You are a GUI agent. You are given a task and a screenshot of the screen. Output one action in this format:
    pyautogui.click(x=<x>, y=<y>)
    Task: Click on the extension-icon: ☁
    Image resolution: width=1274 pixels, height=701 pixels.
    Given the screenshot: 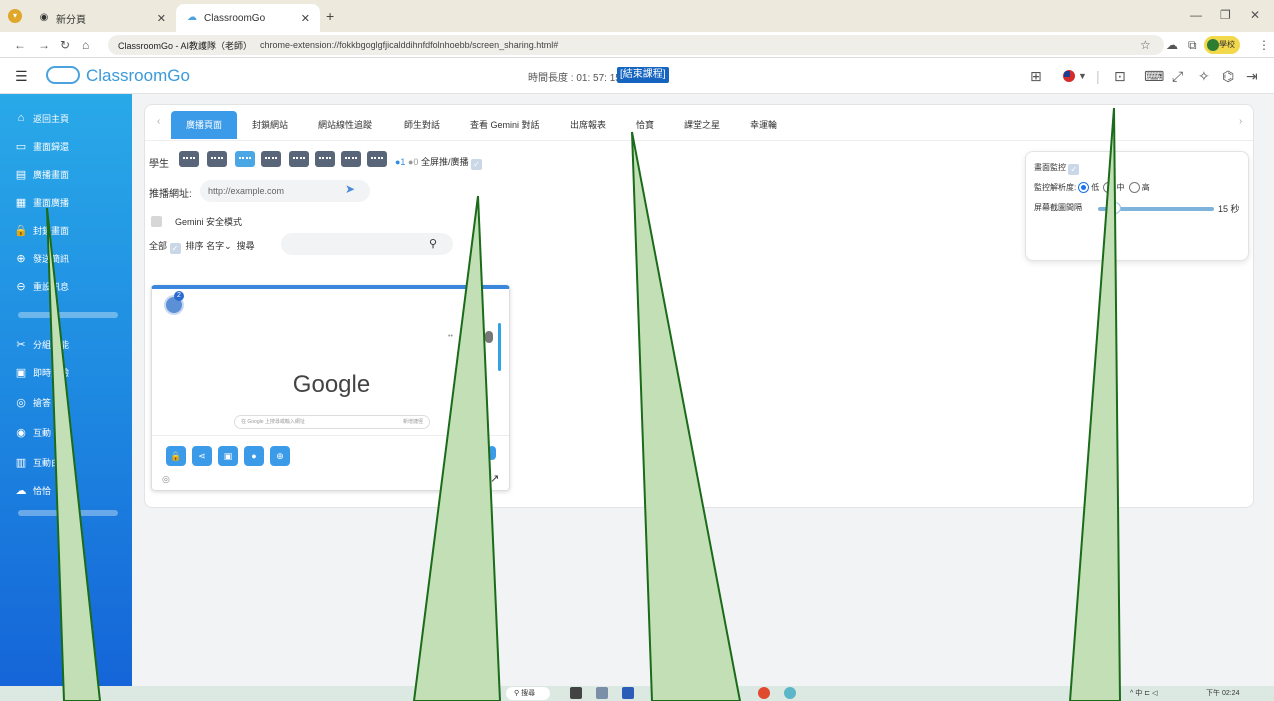 What is the action you would take?
    pyautogui.click(x=1172, y=45)
    